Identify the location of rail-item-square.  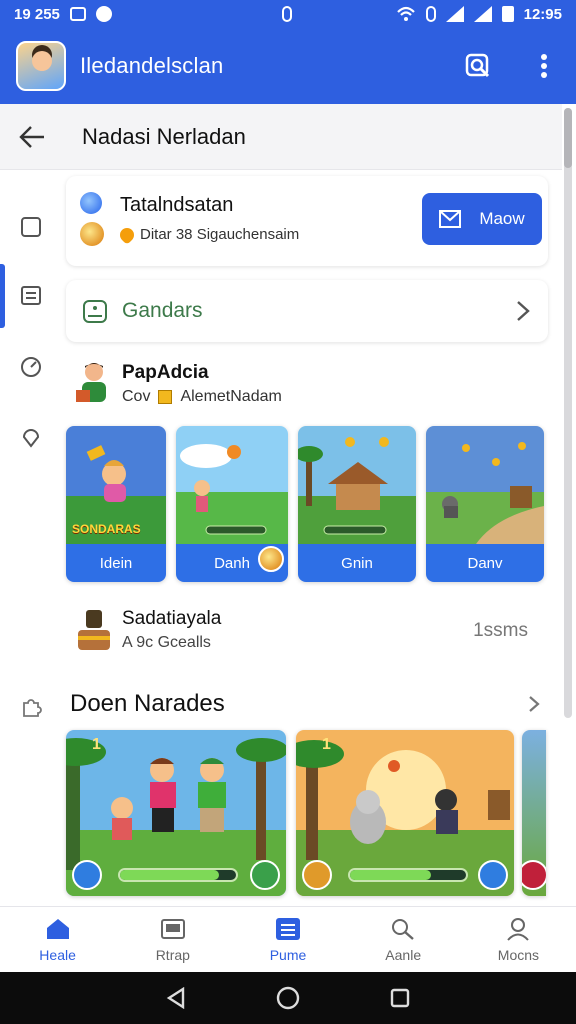
(31, 227).